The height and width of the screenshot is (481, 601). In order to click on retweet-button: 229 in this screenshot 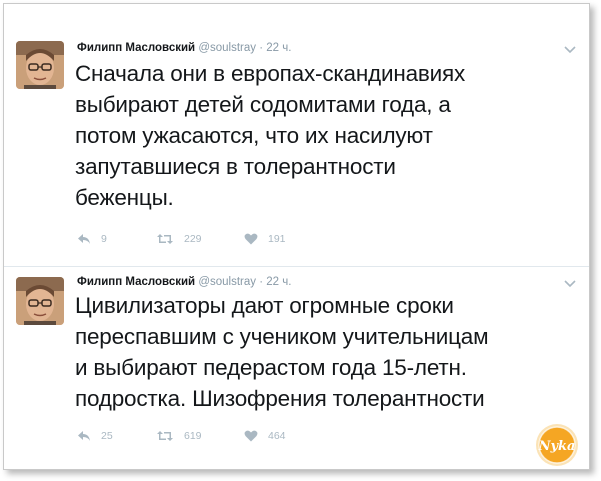, I will do `click(179, 239)`.